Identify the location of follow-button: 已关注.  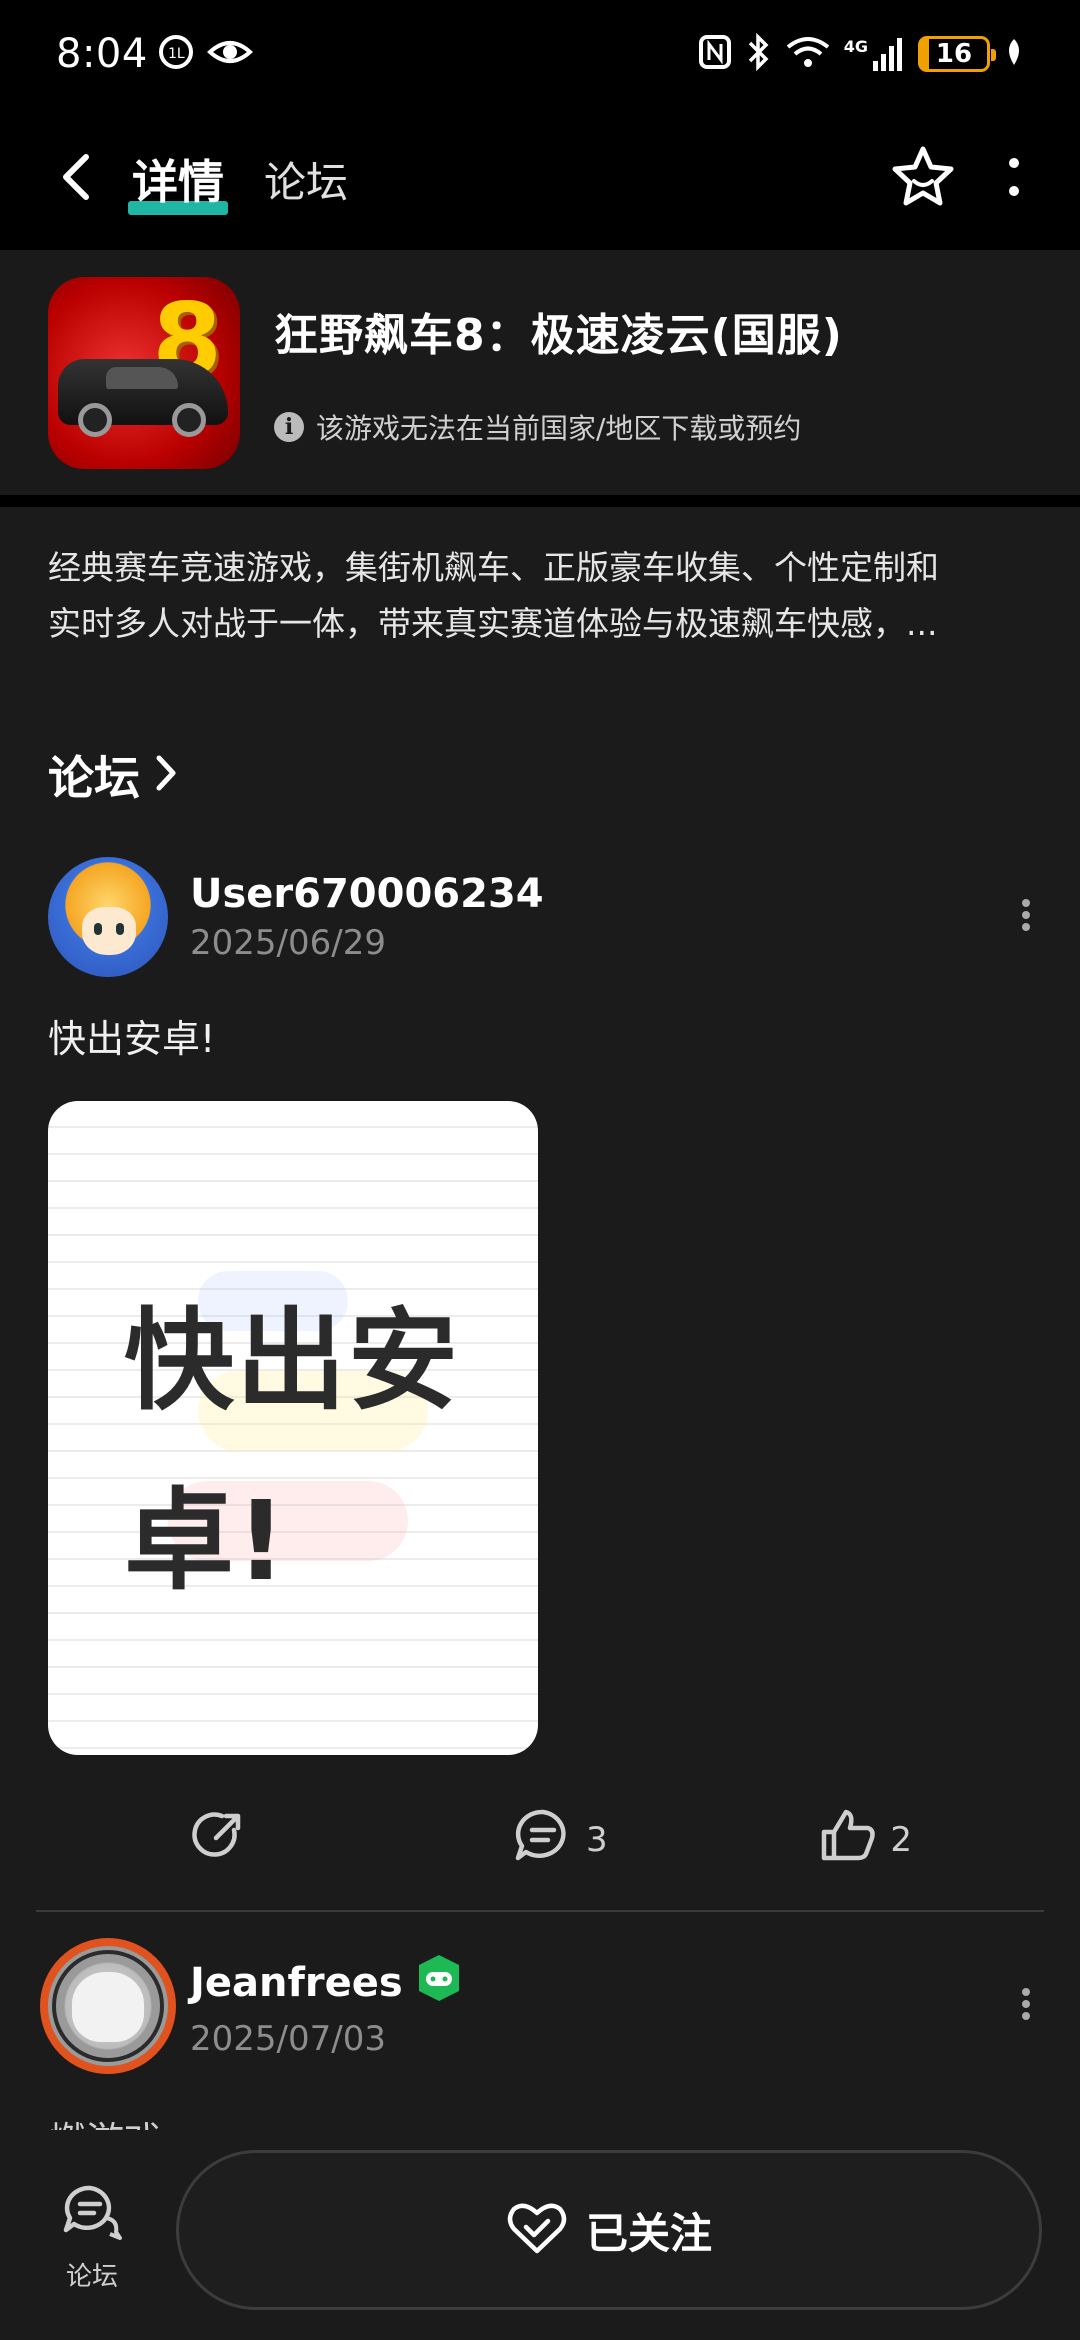
(609, 2230).